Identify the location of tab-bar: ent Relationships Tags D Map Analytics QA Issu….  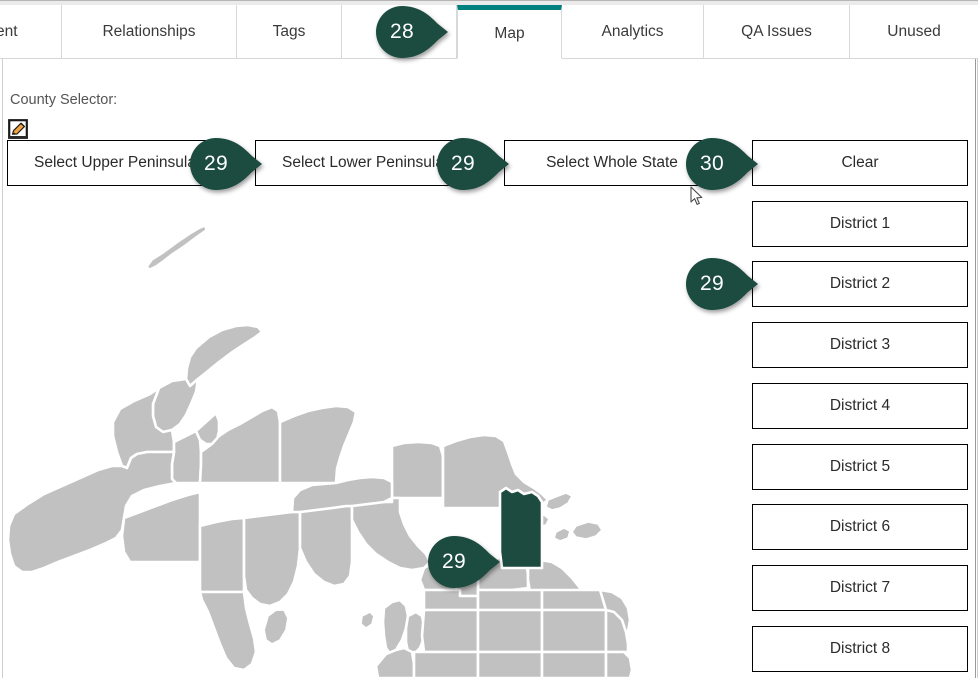
(489, 32).